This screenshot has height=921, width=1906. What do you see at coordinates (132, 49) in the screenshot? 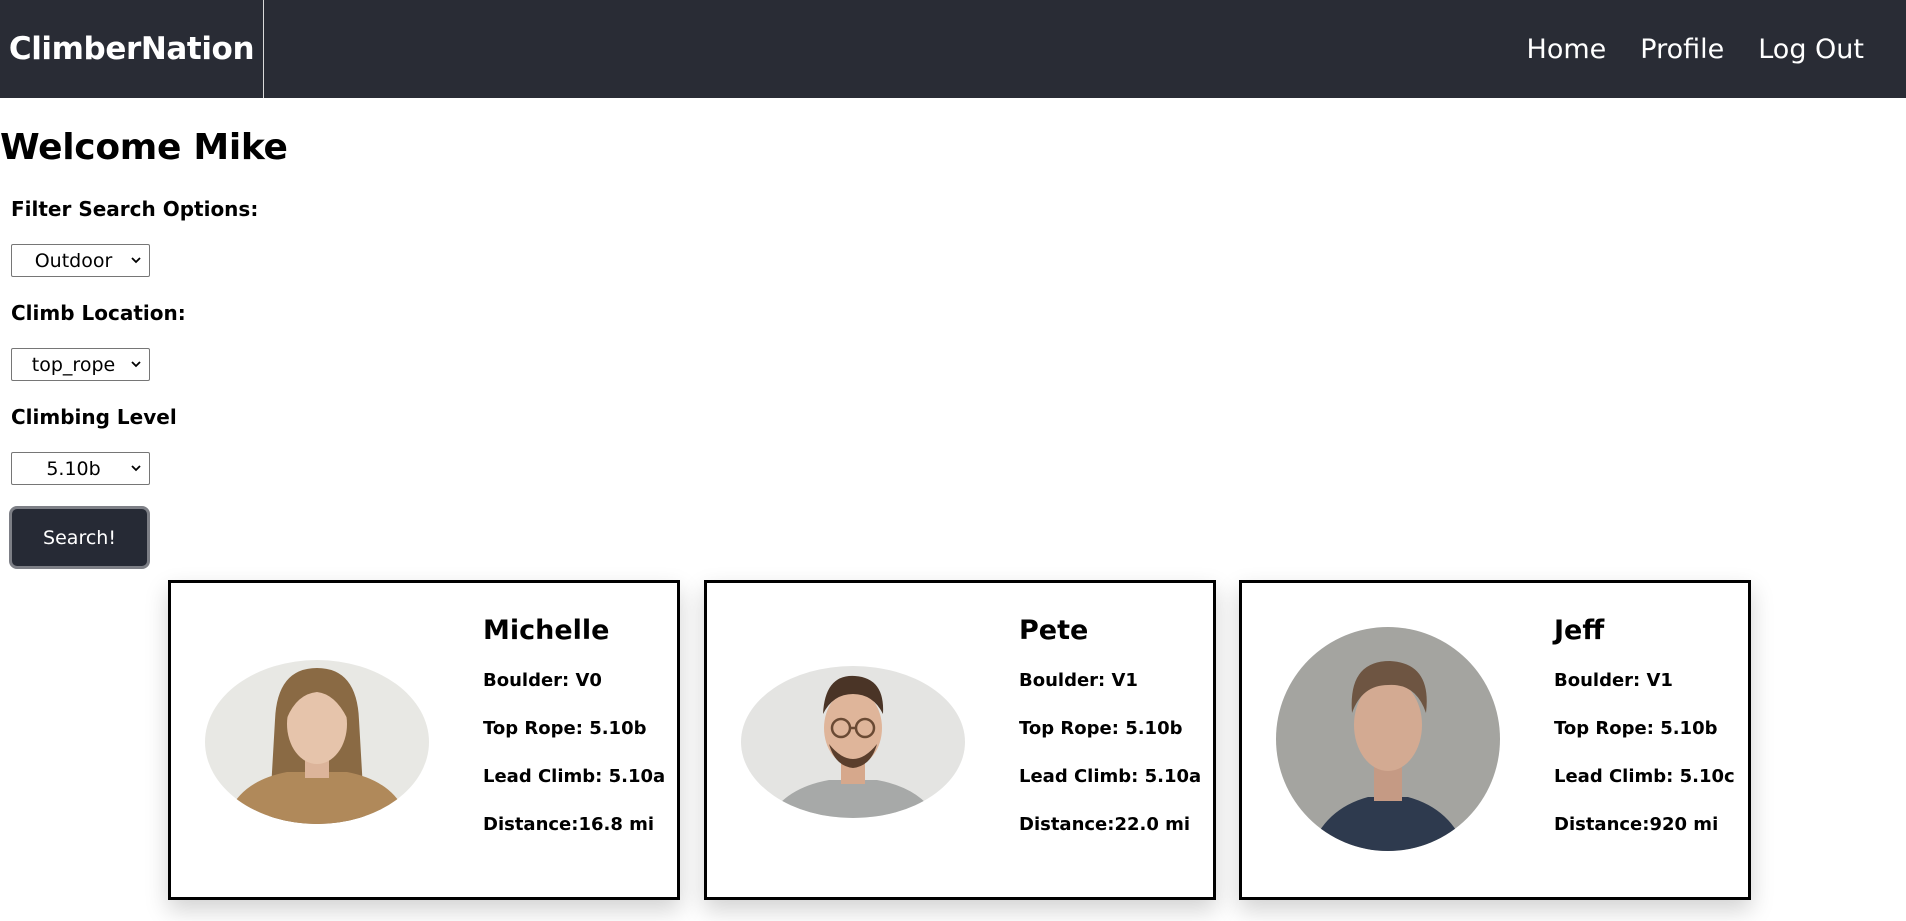
I see `brand-logo: ClimberNation` at bounding box center [132, 49].